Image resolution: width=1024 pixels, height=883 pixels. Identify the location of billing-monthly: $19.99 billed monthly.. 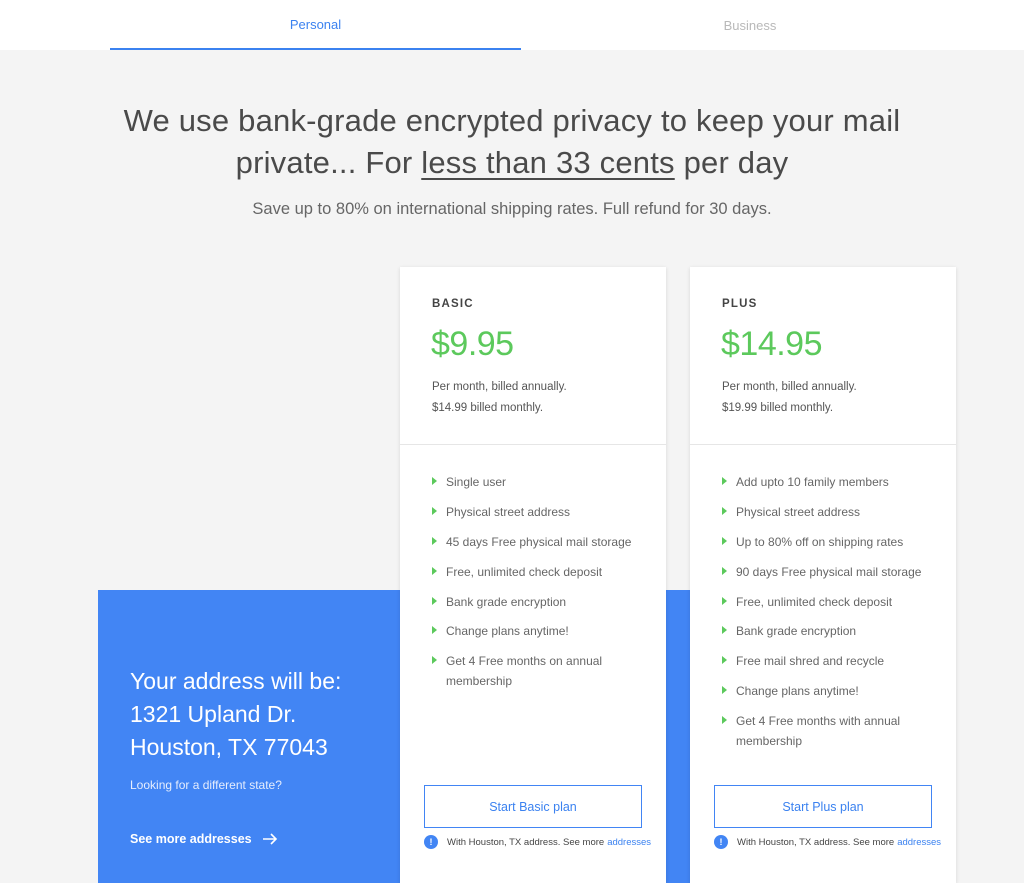
(778, 408).